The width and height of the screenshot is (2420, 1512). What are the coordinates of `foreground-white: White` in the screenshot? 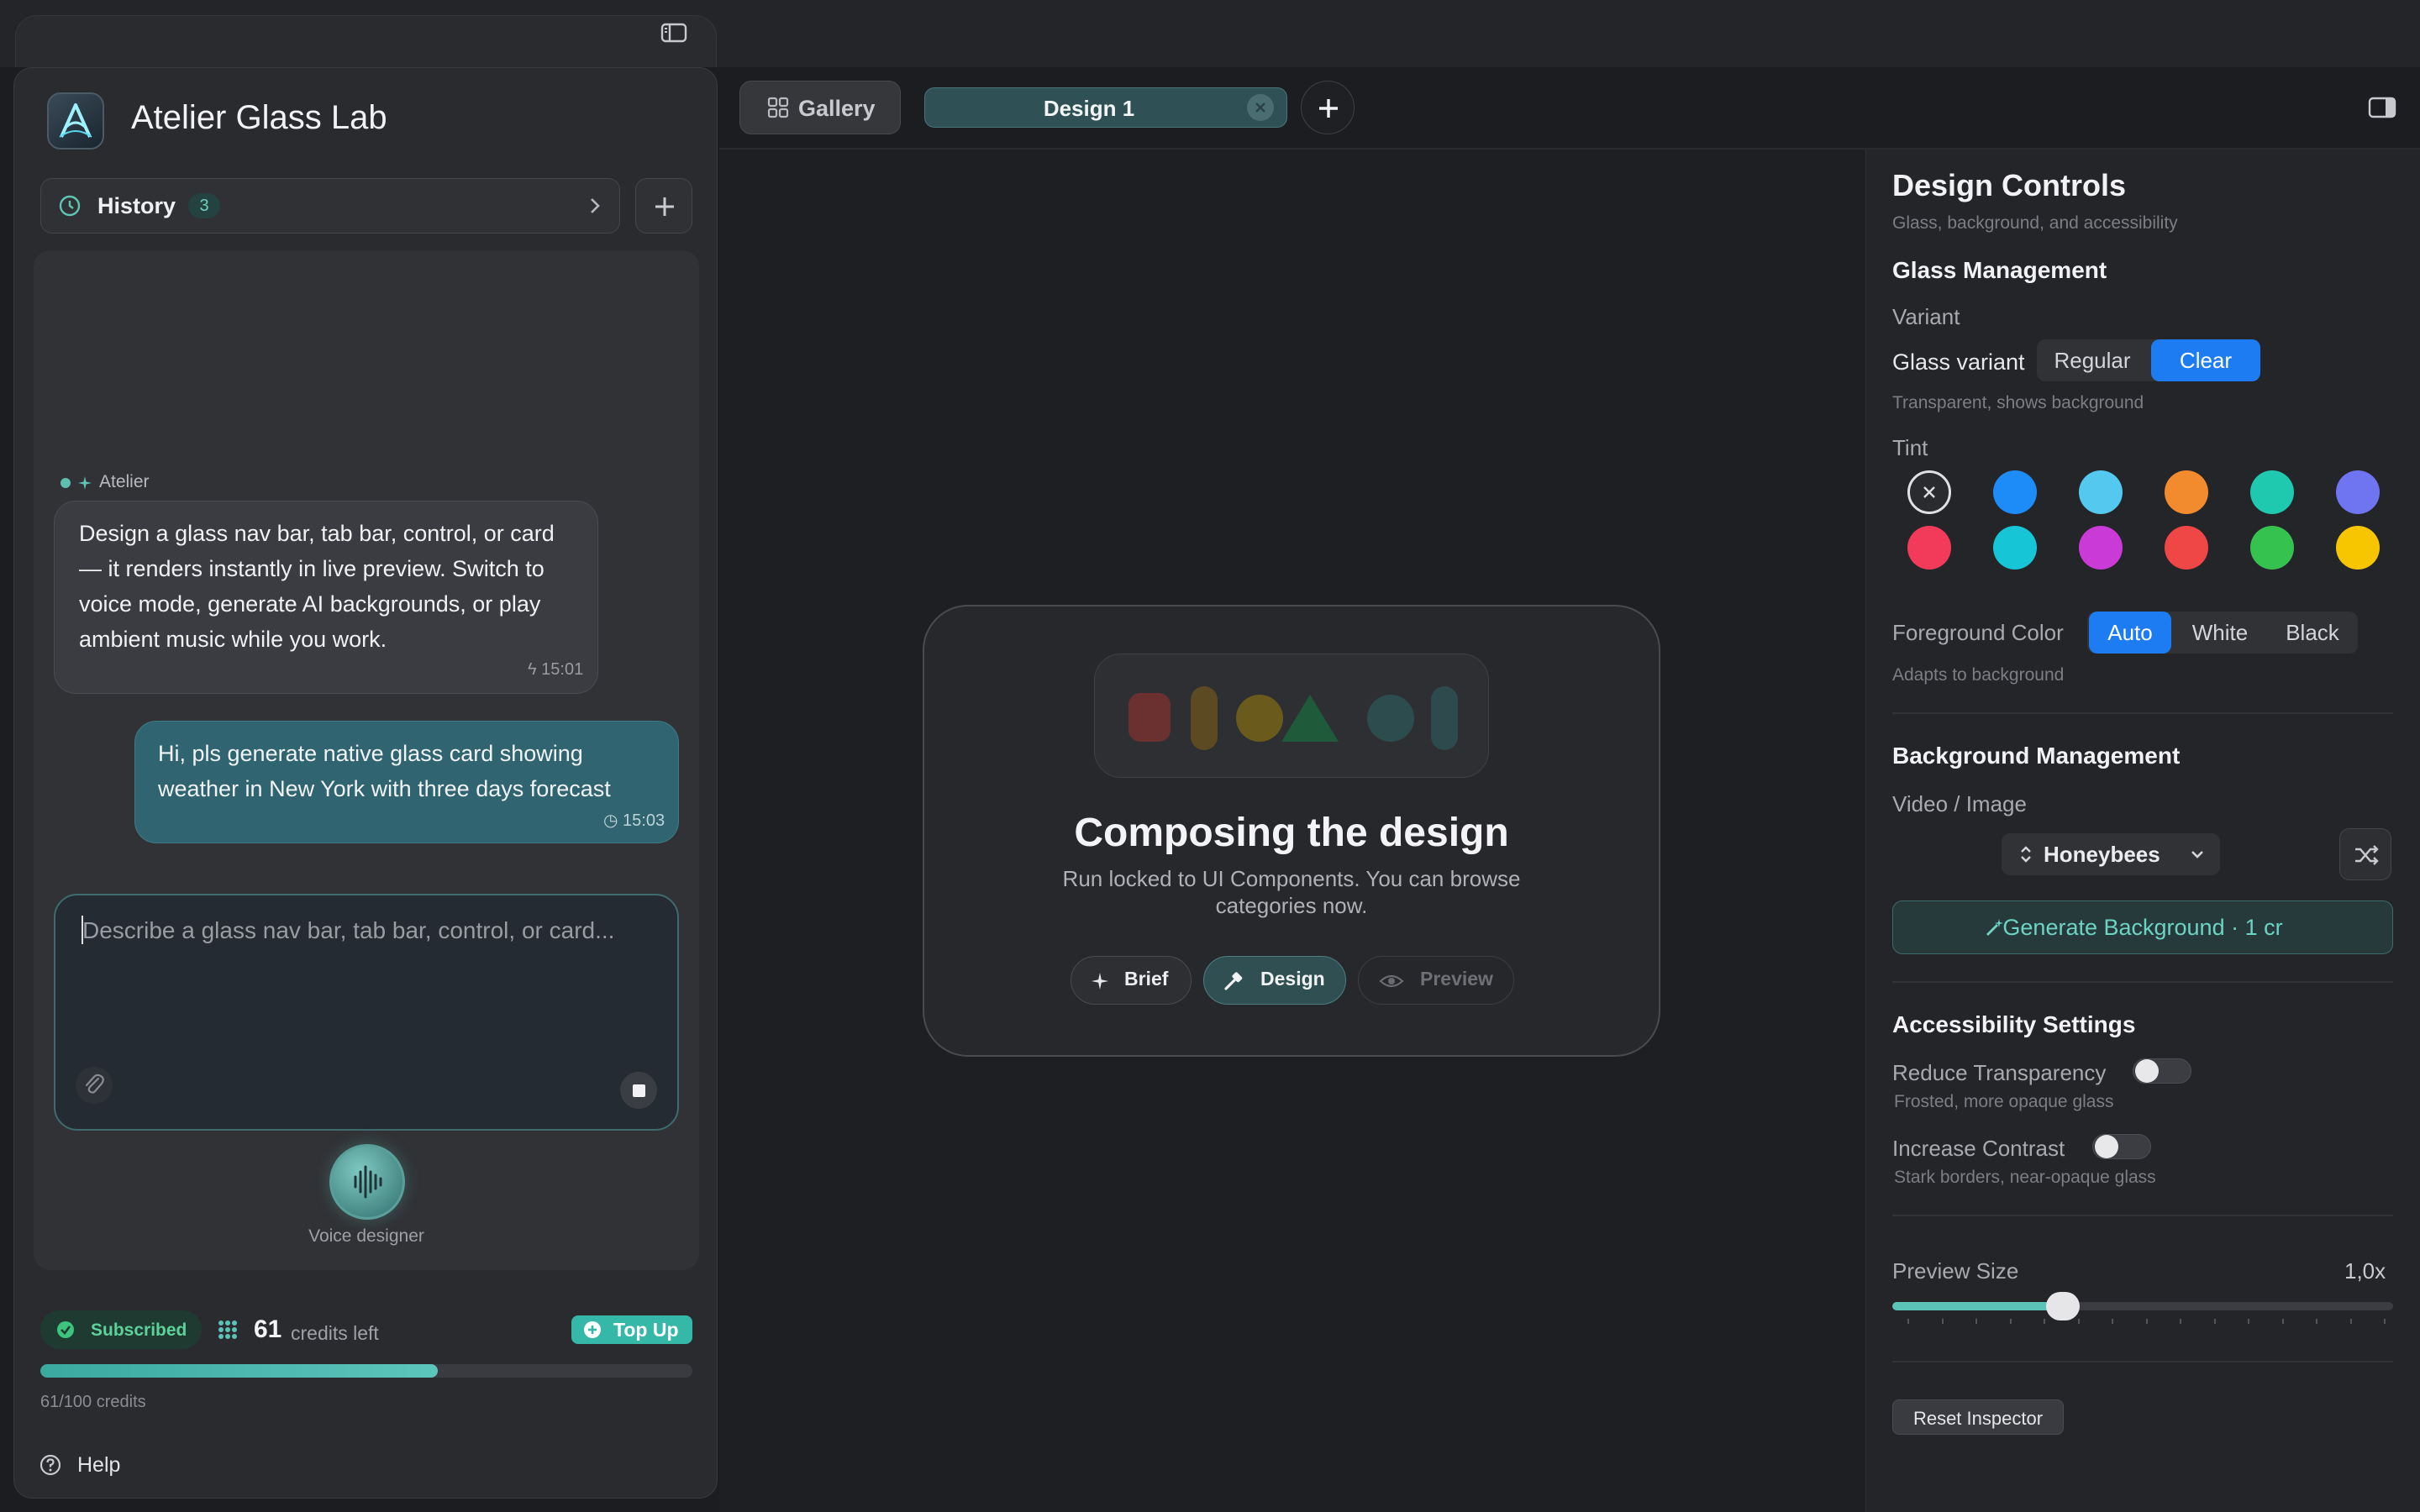 It's located at (2220, 633).